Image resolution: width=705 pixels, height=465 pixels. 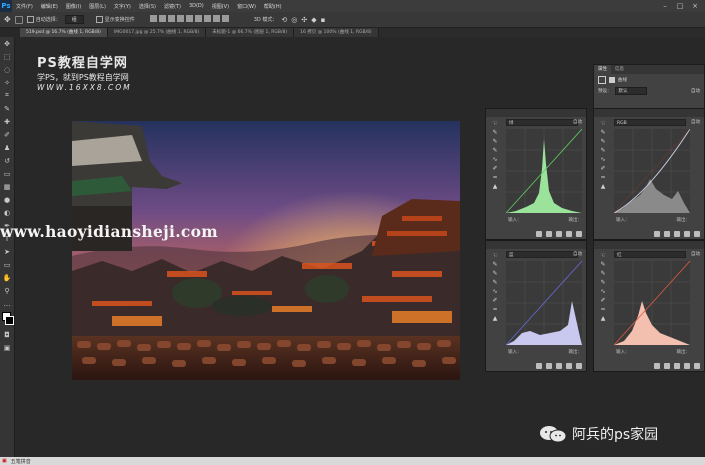 What do you see at coordinates (7, 160) in the screenshot?
I see `history-brush-icon: ↺` at bounding box center [7, 160].